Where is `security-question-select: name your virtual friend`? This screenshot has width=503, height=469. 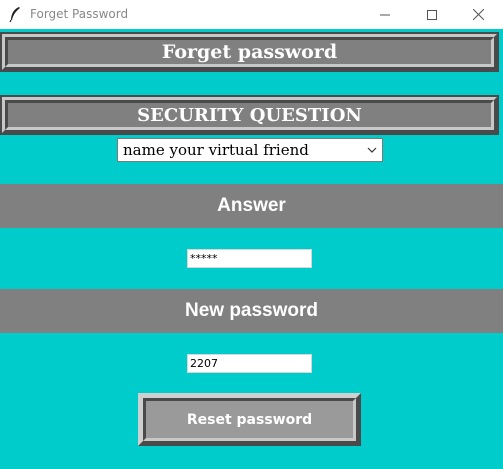 security-question-select: name your virtual friend is located at coordinates (250, 150).